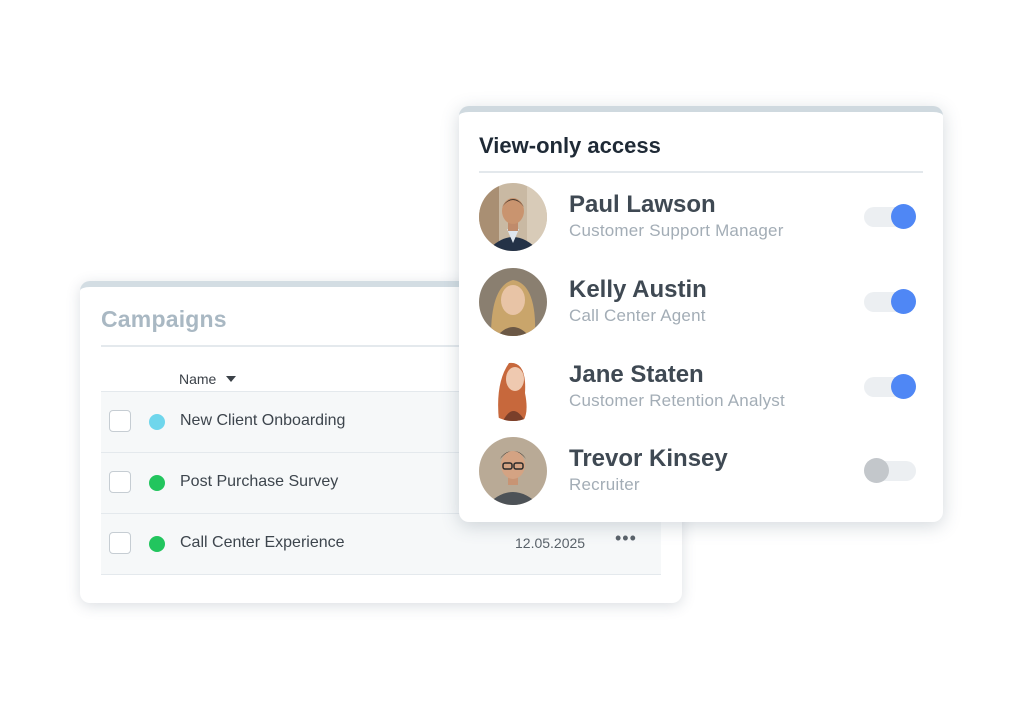  I want to click on campaign-date: 12.05.2025, so click(550, 543).